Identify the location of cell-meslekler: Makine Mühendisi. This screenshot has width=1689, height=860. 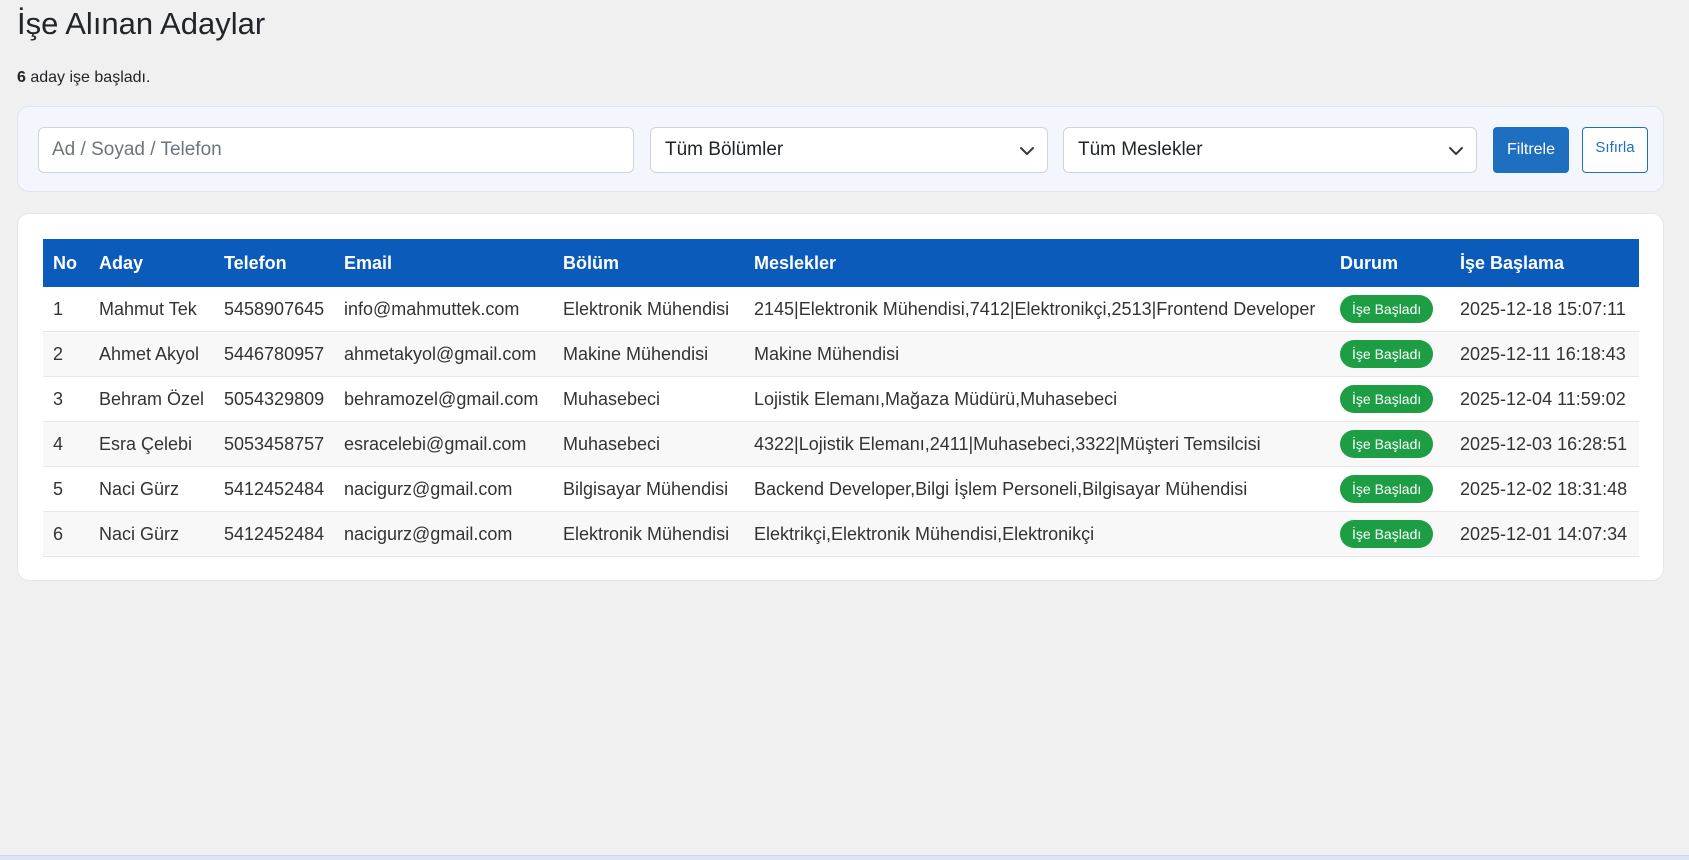
(1037, 354).